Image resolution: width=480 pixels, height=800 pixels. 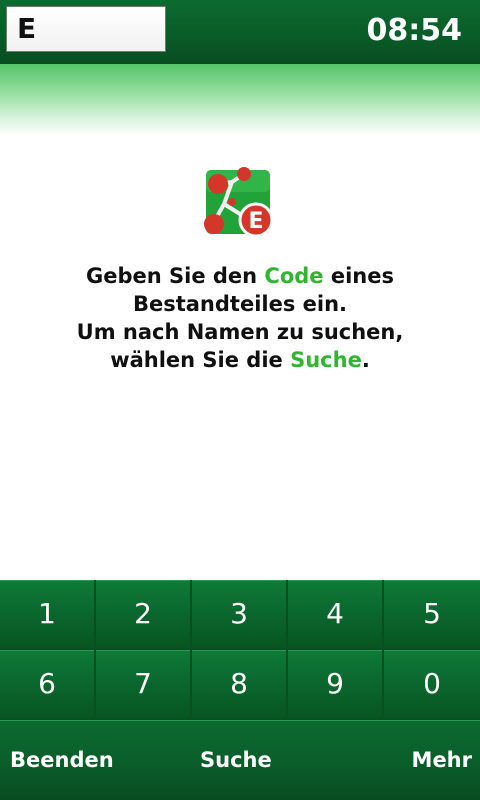 What do you see at coordinates (294, 276) in the screenshot?
I see `code-highlight: Code` at bounding box center [294, 276].